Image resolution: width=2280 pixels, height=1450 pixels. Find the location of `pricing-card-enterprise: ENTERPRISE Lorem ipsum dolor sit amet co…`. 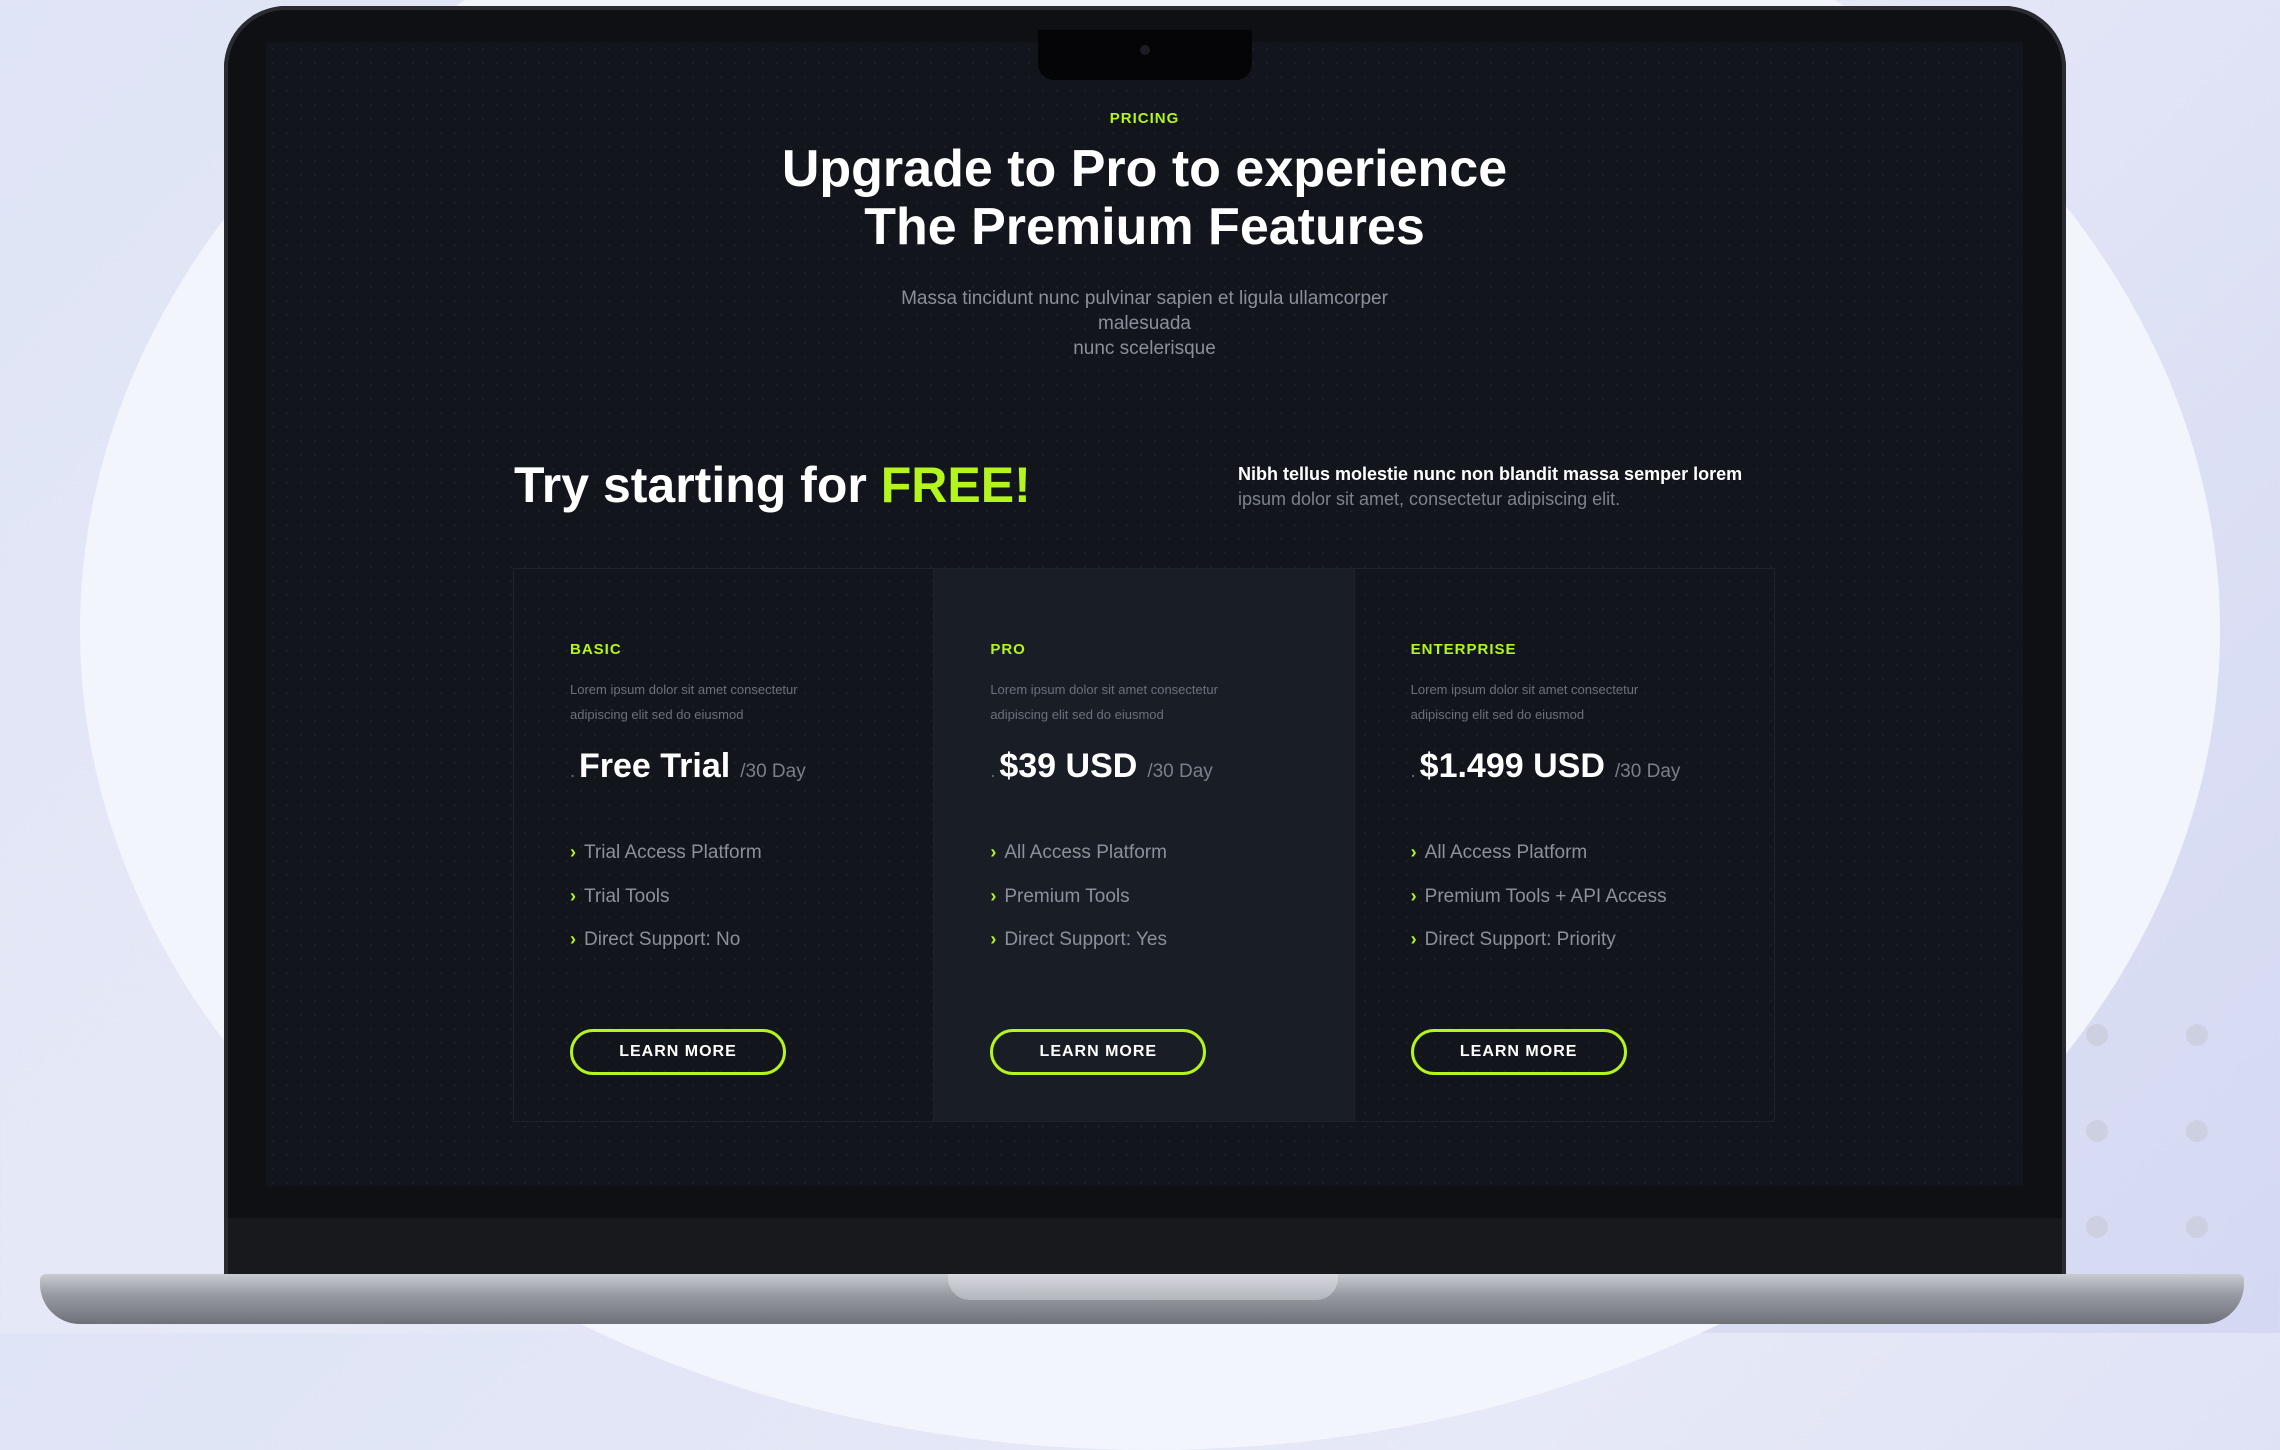

pricing-card-enterprise: ENTERPRISE Lorem ipsum dolor sit amet co… is located at coordinates (1564, 845).